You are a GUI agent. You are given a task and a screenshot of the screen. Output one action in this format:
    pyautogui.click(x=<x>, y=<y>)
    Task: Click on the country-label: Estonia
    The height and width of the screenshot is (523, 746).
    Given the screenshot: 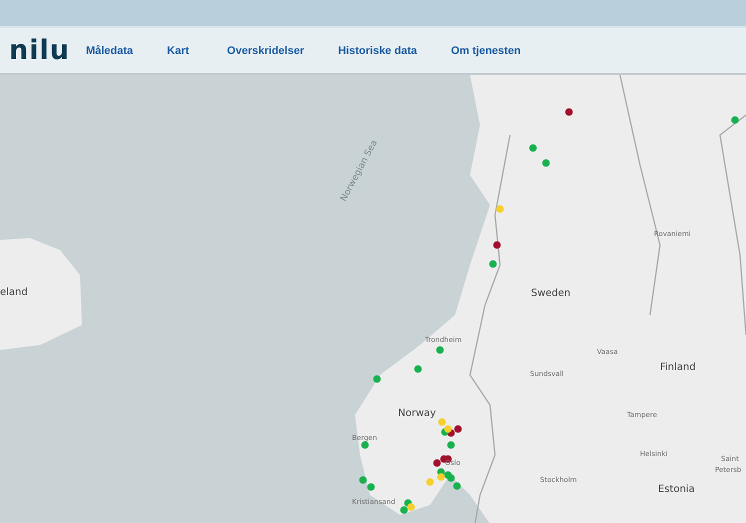 What is the action you would take?
    pyautogui.click(x=676, y=490)
    